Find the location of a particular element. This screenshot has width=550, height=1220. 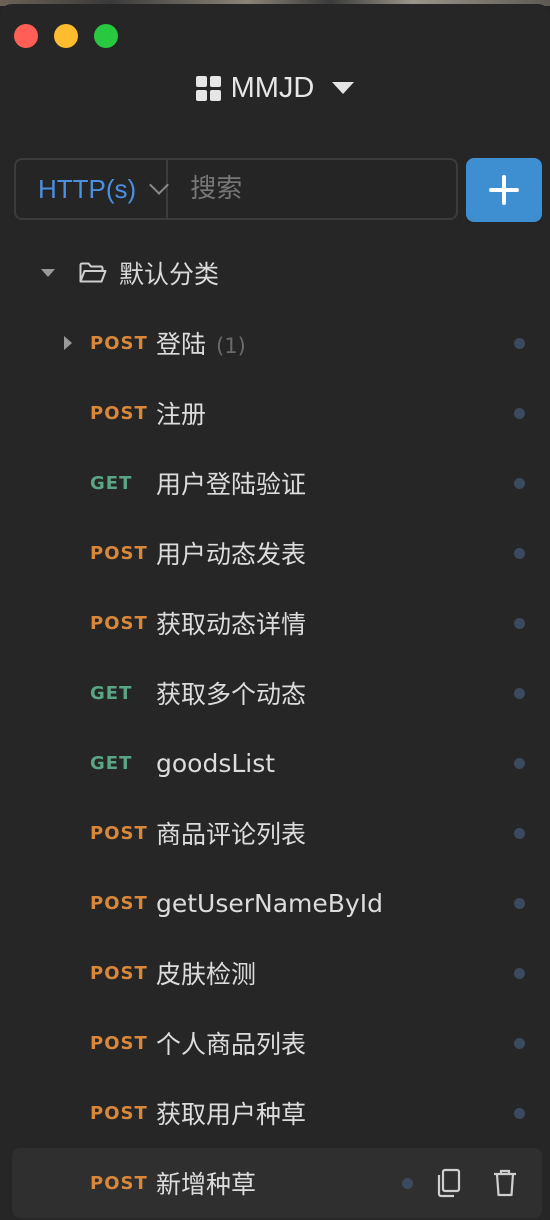

request-name: 获取多个动态 is located at coordinates (231, 693).